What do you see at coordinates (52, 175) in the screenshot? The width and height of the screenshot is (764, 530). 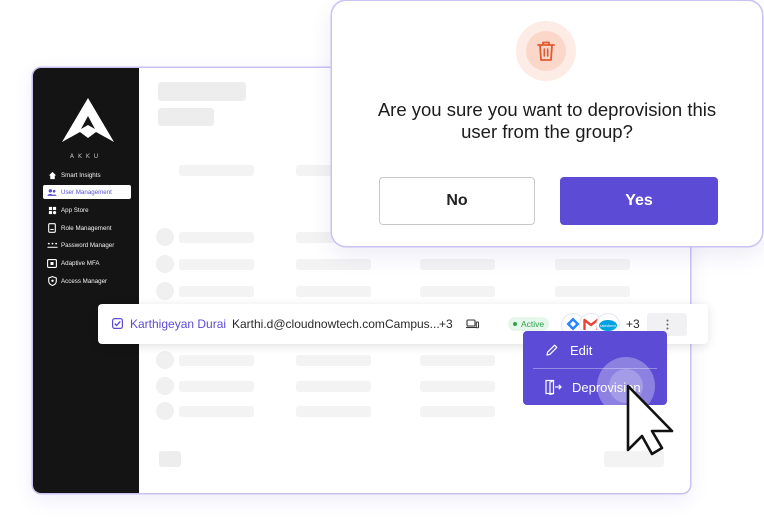 I see `home-icon` at bounding box center [52, 175].